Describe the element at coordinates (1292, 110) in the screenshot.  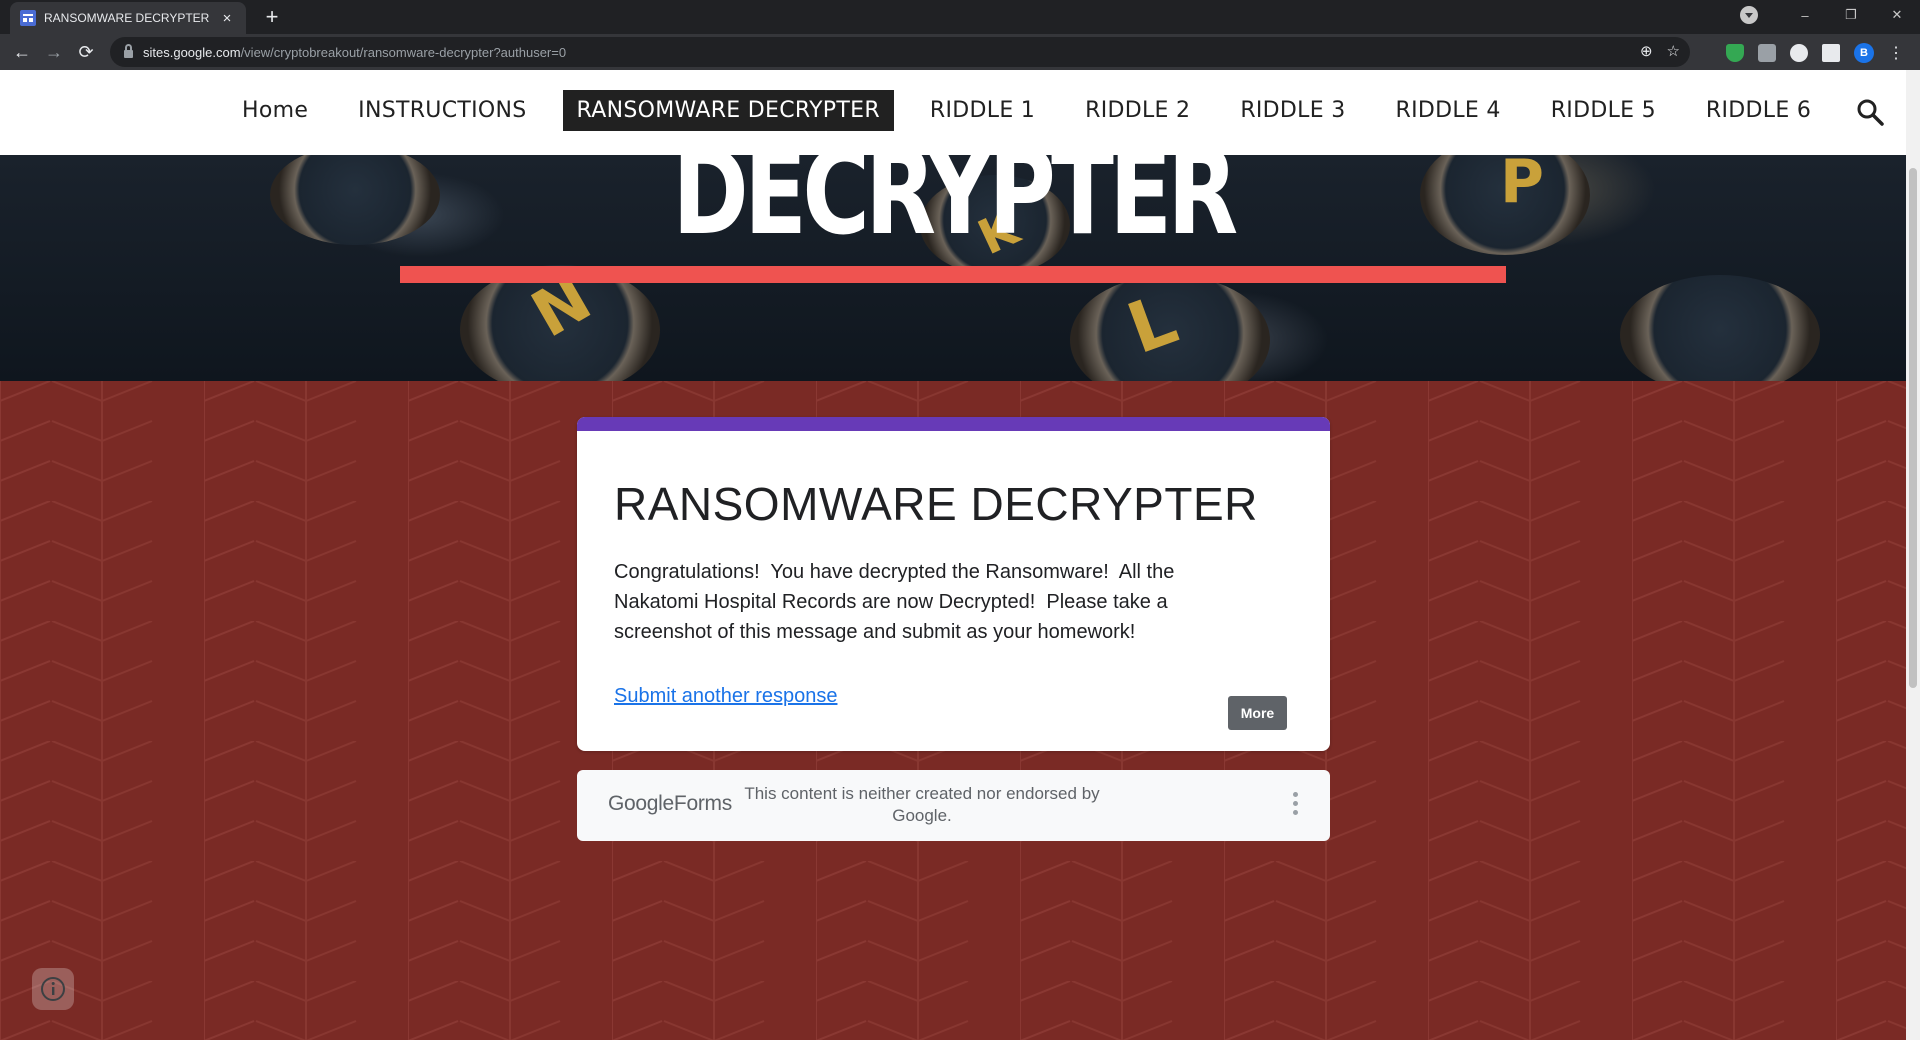
I see `nav-item-riddle-3: RIDDLE 3` at that location.